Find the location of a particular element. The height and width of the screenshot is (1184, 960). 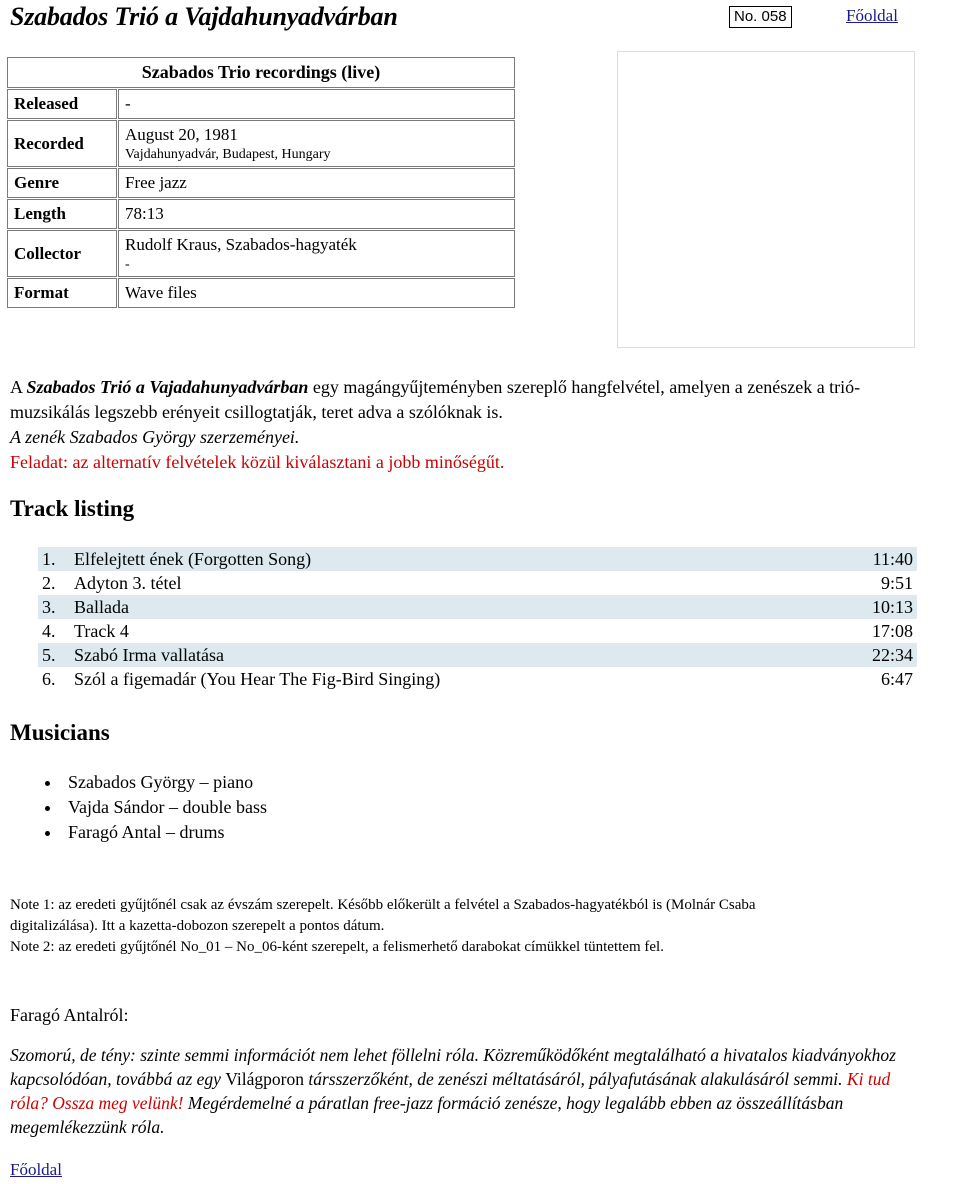

info-label-collector: Collector is located at coordinates (62, 253).